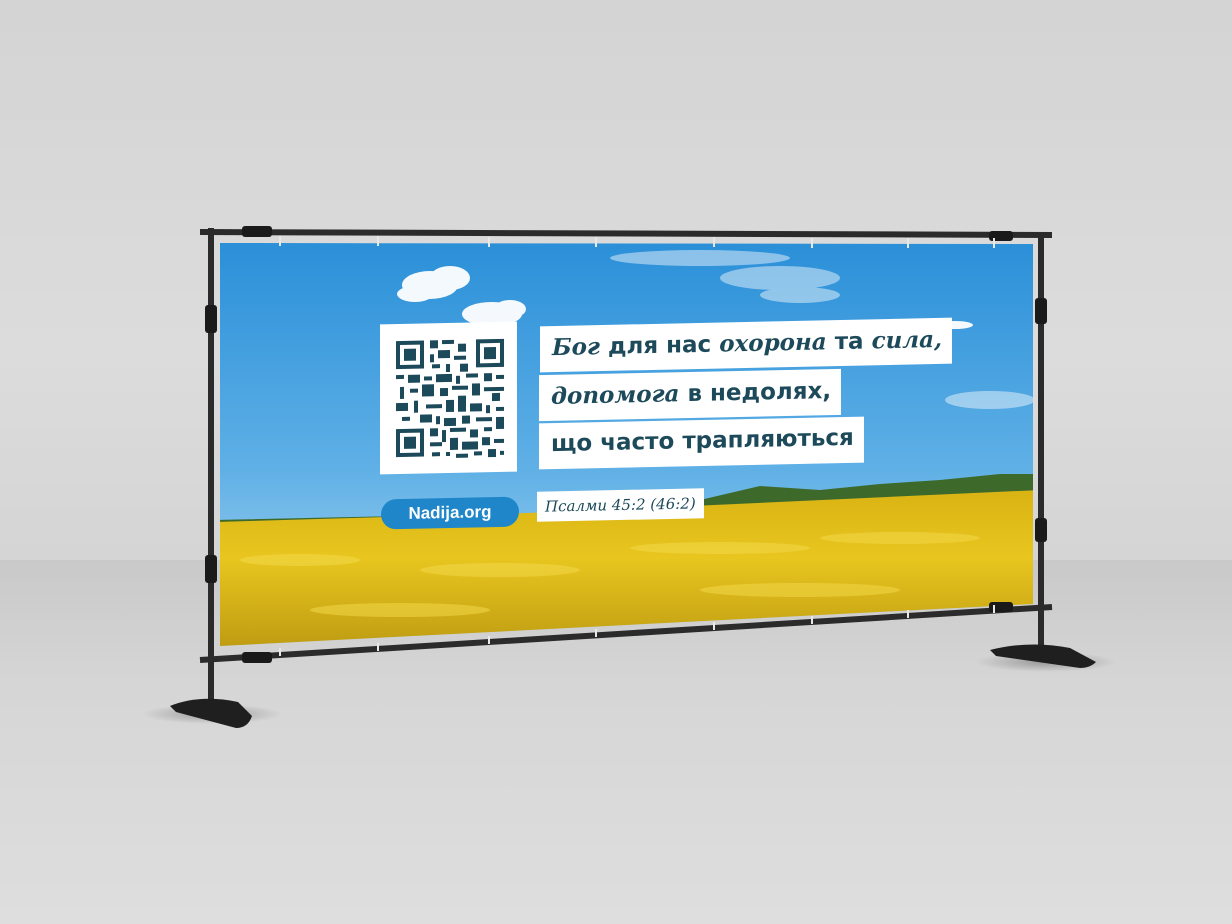 This screenshot has width=1232, height=924. What do you see at coordinates (450, 513) in the screenshot?
I see `website-badge: Nadija.org` at bounding box center [450, 513].